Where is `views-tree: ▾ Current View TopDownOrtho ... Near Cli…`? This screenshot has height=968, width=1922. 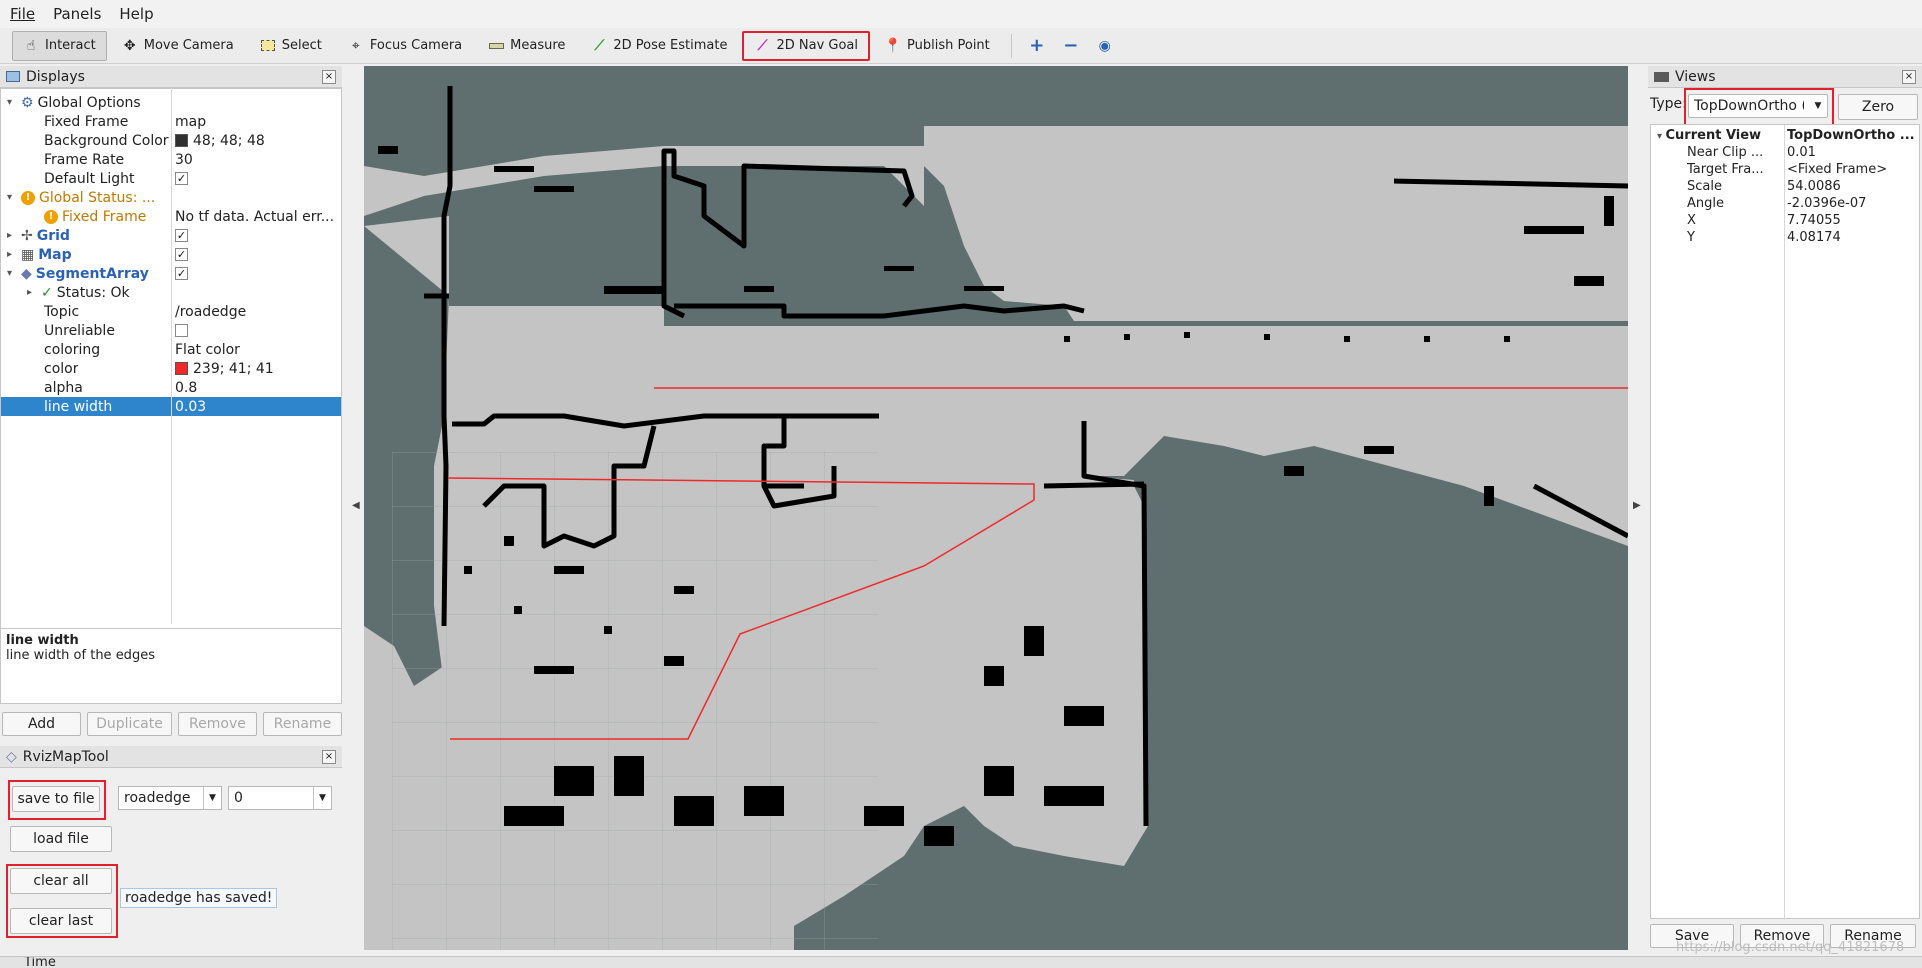 views-tree: ▾ Current View TopDownOrtho ... Near Cli… is located at coordinates (1785, 522).